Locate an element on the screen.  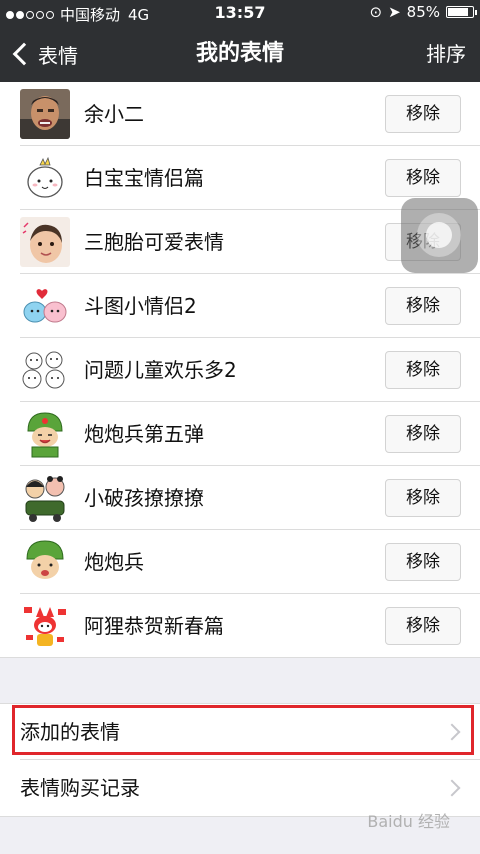
status-right: ⊙ ➤ 85% is located at coordinates (423, 12).